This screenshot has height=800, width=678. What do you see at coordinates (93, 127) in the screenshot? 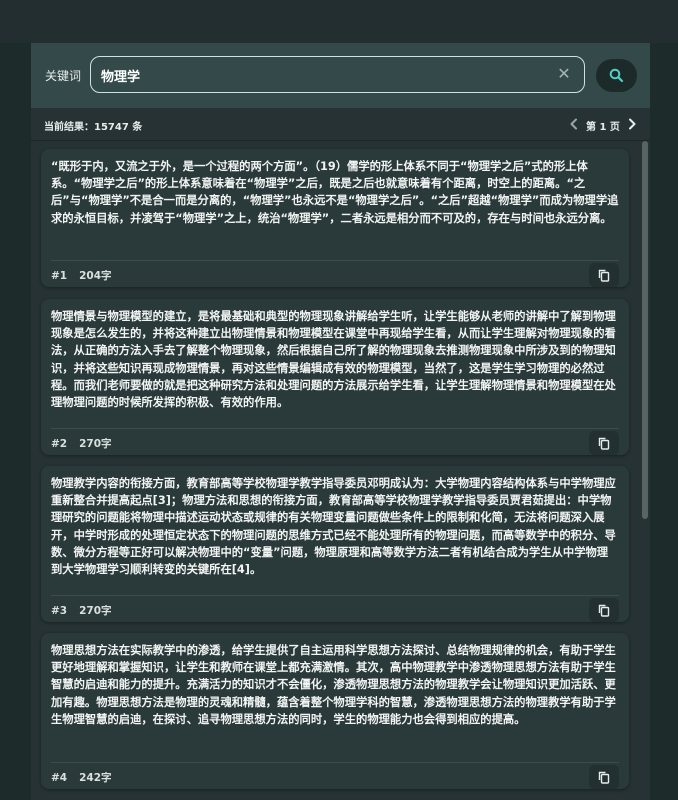
I see `result-count: 当前结果：15747 条` at bounding box center [93, 127].